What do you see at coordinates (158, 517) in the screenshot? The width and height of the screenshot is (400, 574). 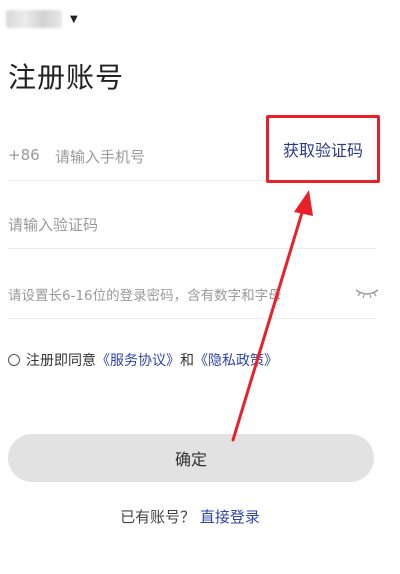 I see `login-prompt: 已有账号？` at bounding box center [158, 517].